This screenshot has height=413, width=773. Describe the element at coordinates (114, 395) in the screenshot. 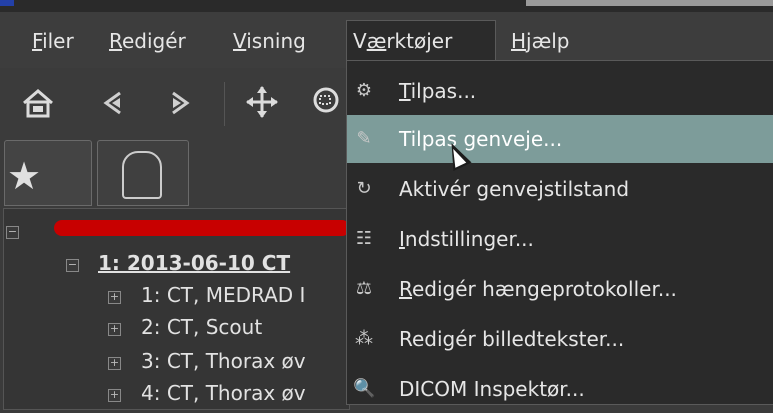

I see `expander-series-4: +` at that location.